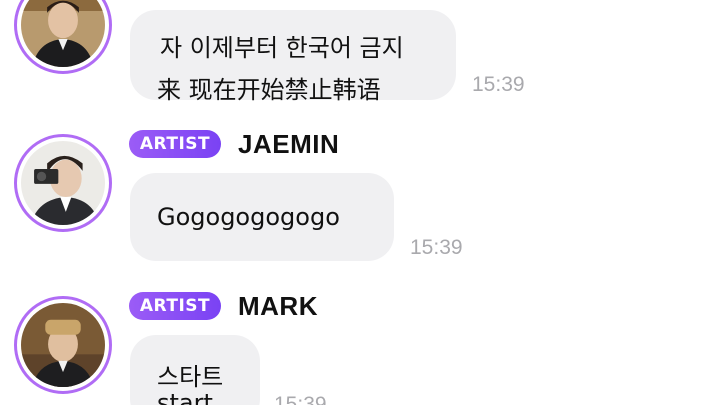 This screenshot has height=405, width=720. What do you see at coordinates (248, 217) in the screenshot?
I see `message-text: Gogogogogogo` at bounding box center [248, 217].